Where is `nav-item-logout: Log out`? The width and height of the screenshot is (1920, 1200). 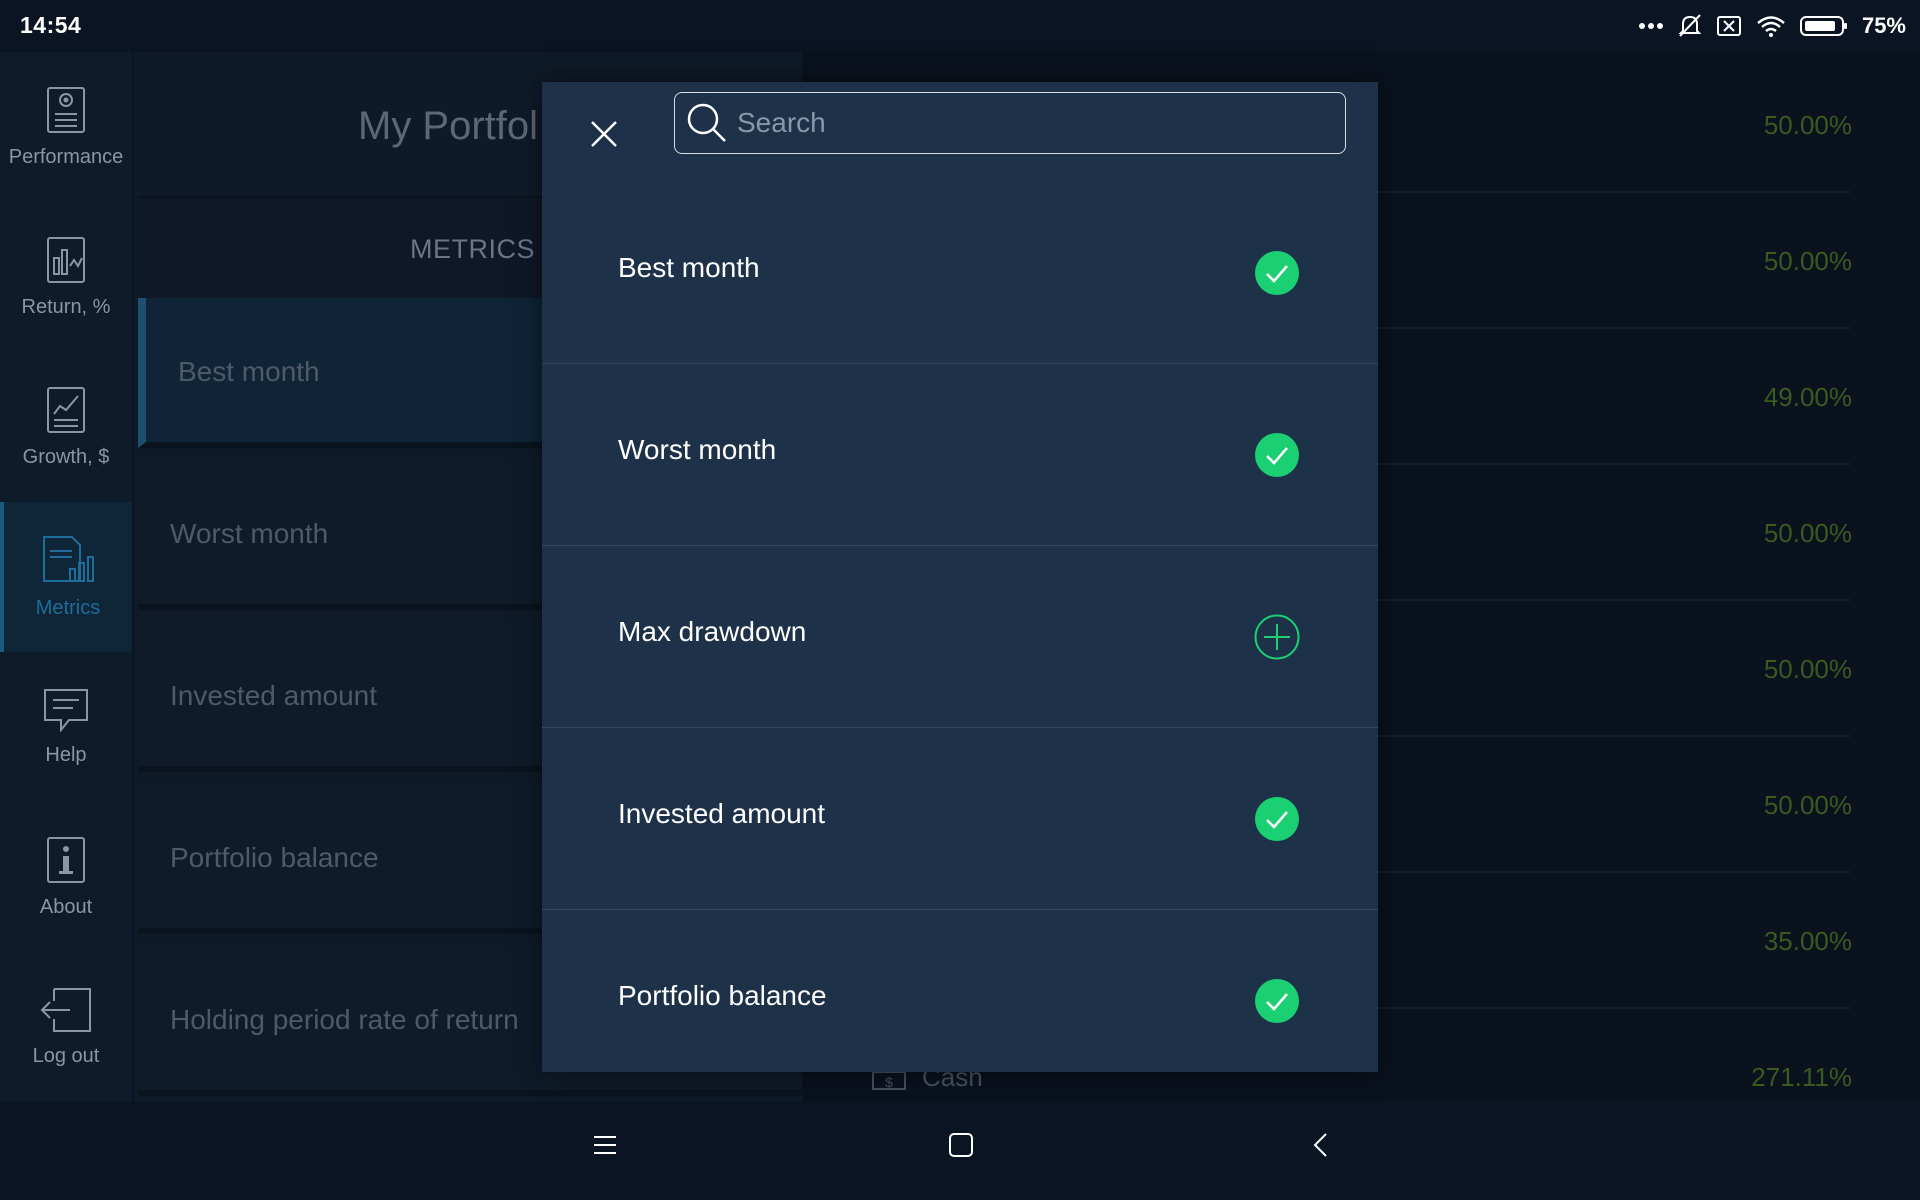
nav-item-logout: Log out is located at coordinates (66, 1027).